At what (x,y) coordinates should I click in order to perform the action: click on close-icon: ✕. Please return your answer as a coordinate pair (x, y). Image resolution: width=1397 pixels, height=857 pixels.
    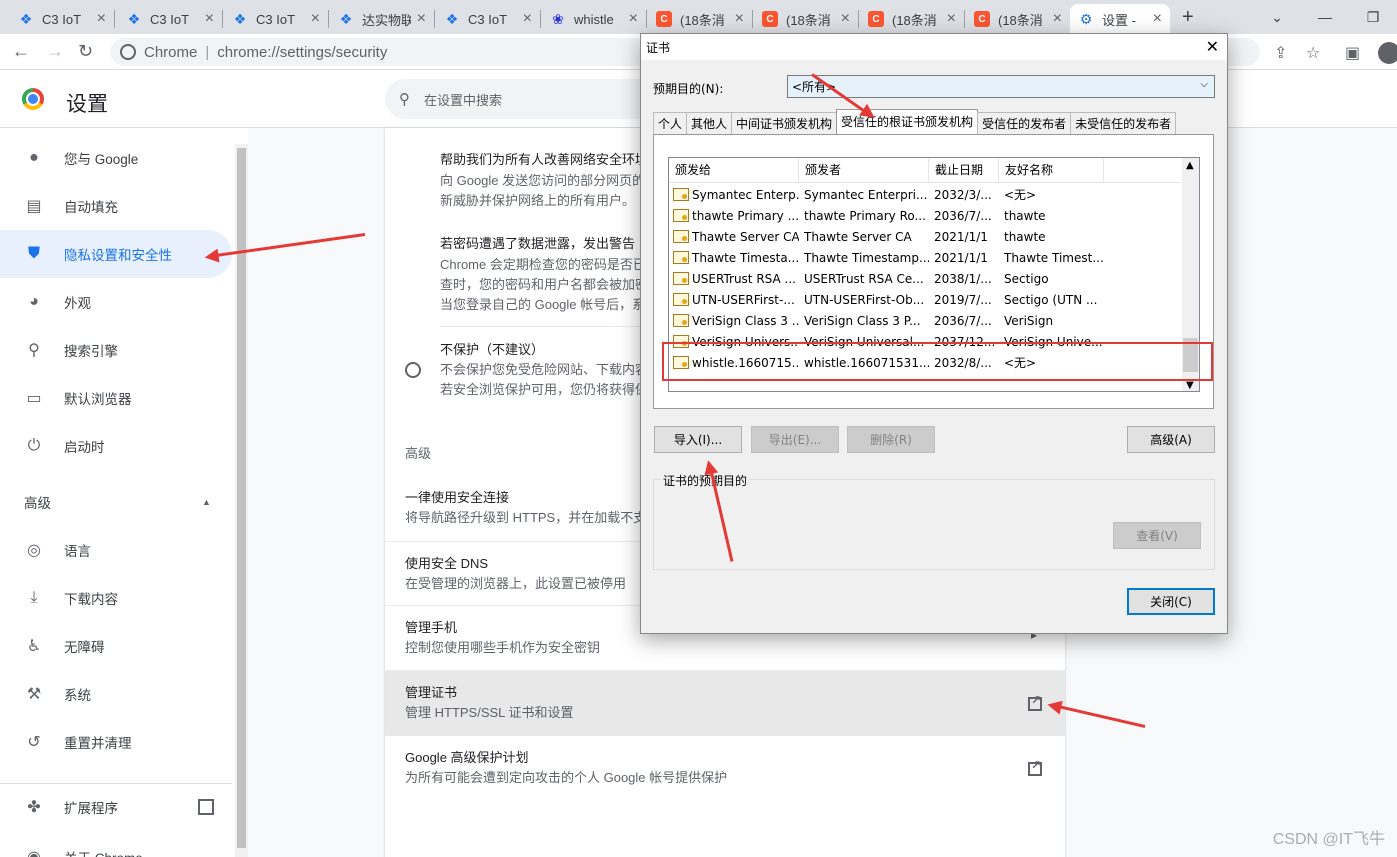
    Looking at the image, I should click on (1212, 46).